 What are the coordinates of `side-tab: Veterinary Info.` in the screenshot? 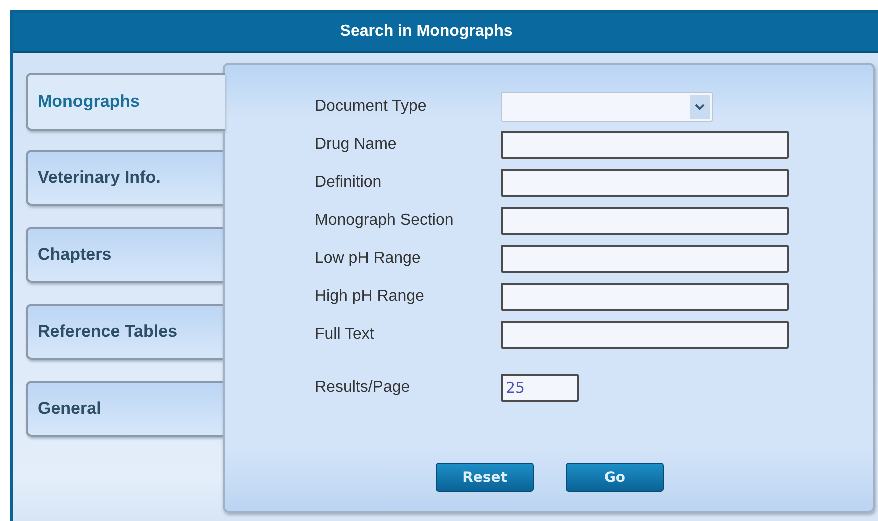 It's located at (124, 178).